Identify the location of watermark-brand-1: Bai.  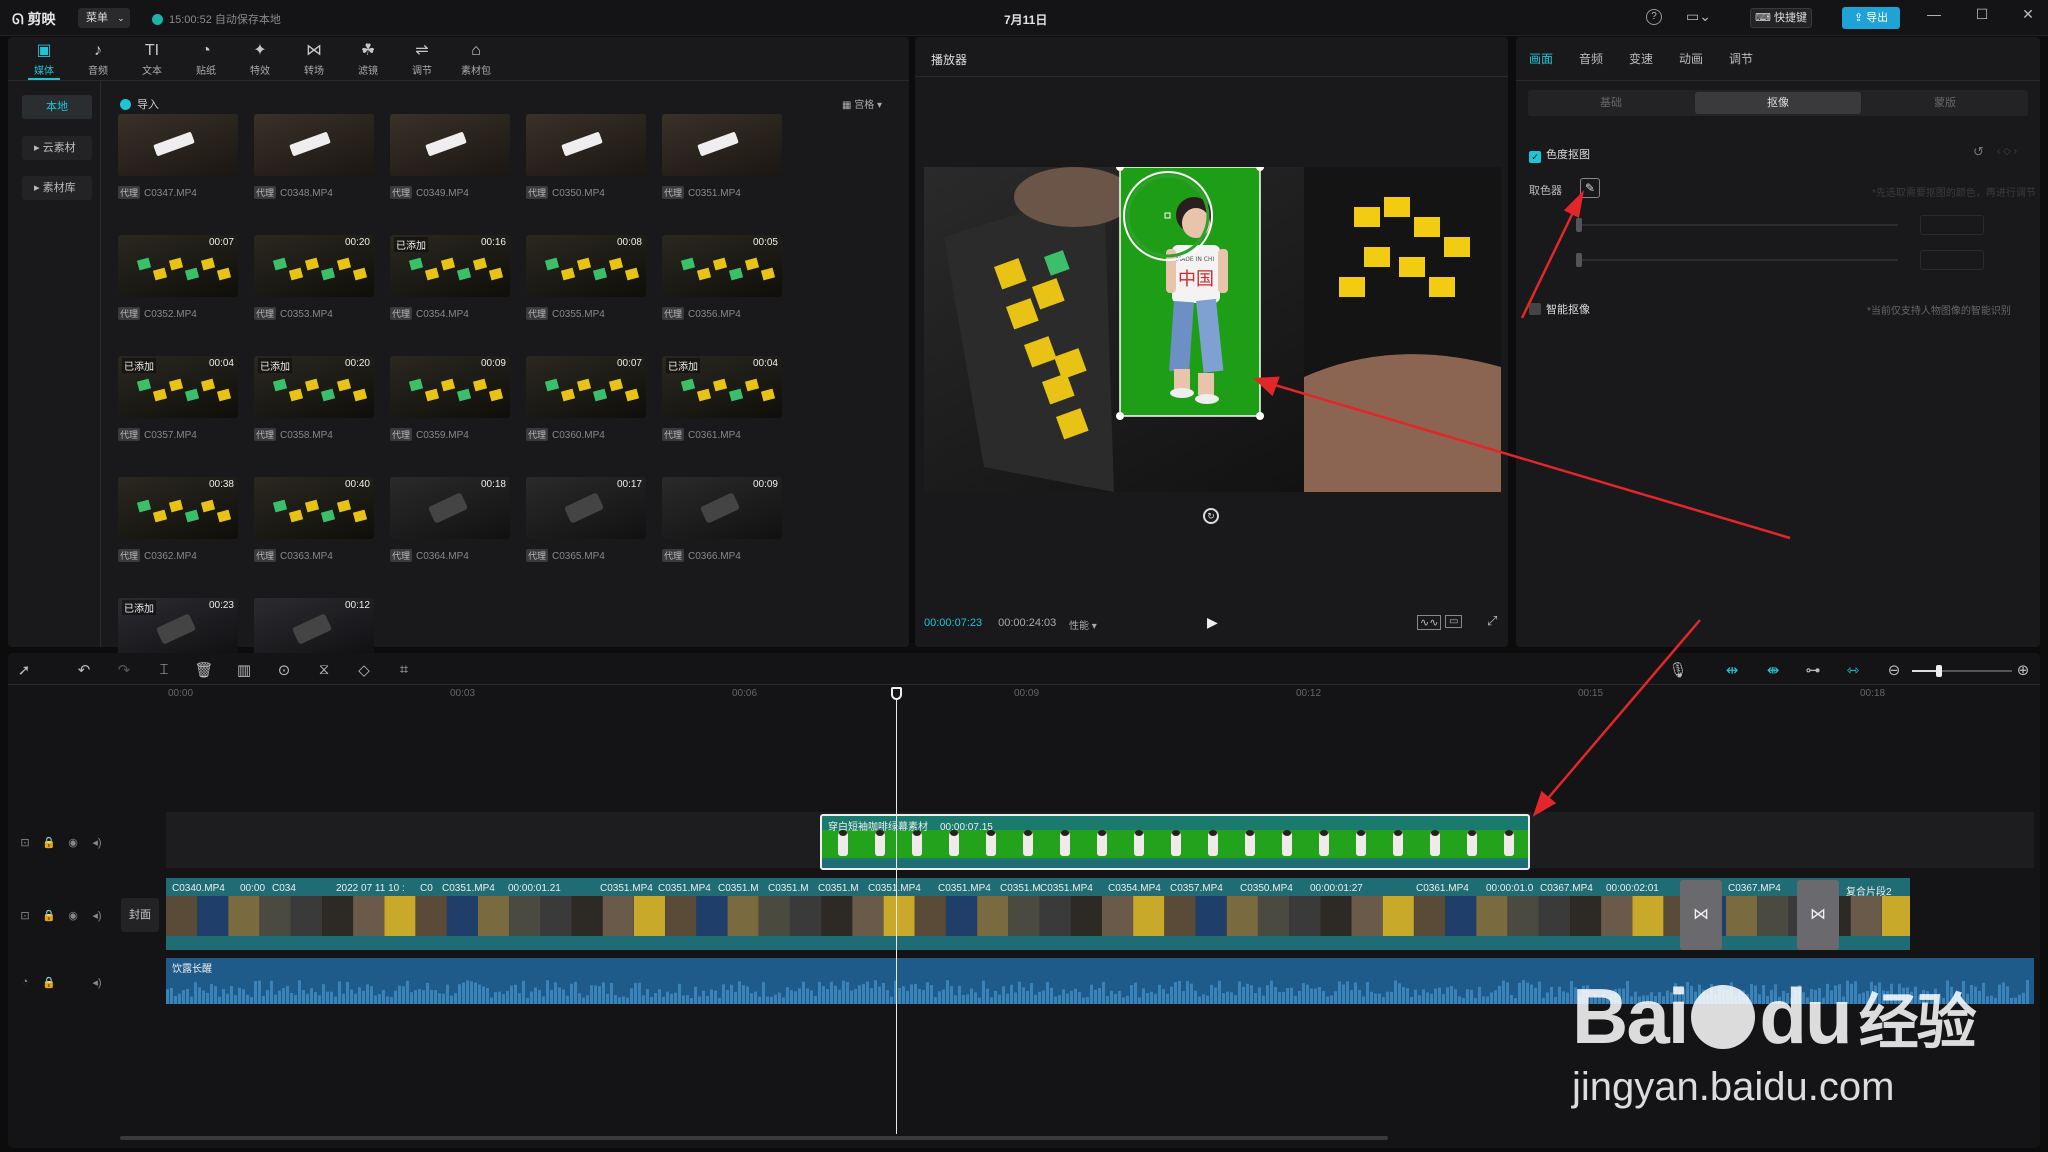
(1630, 1016).